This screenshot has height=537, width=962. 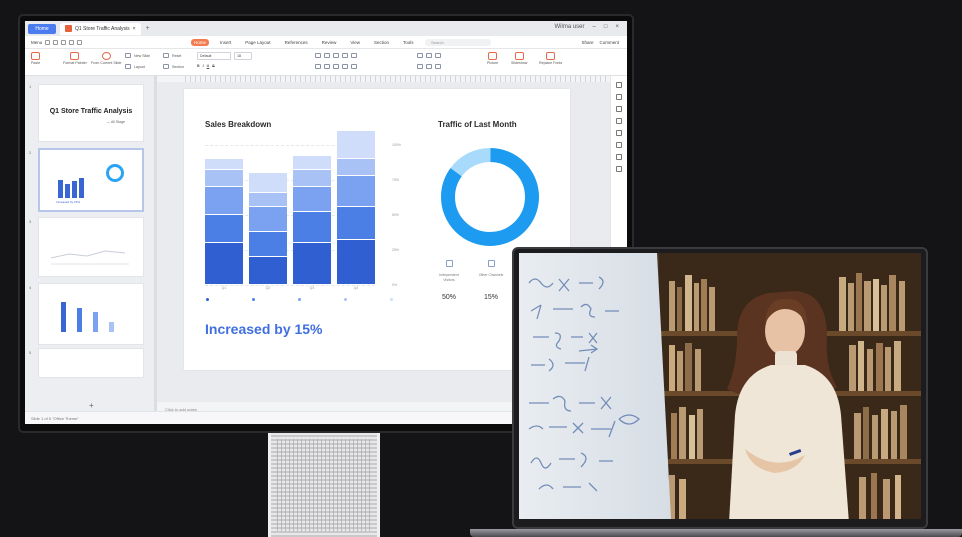 What do you see at coordinates (173, 66) in the screenshot?
I see `section-button: Section` at bounding box center [173, 66].